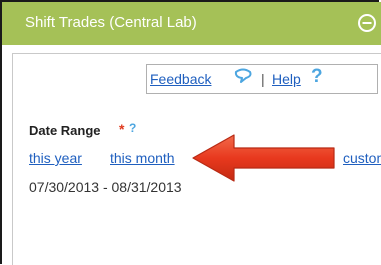 The image size is (381, 265). Describe the element at coordinates (180, 79) in the screenshot. I see `feedback-link: Feedback` at that location.